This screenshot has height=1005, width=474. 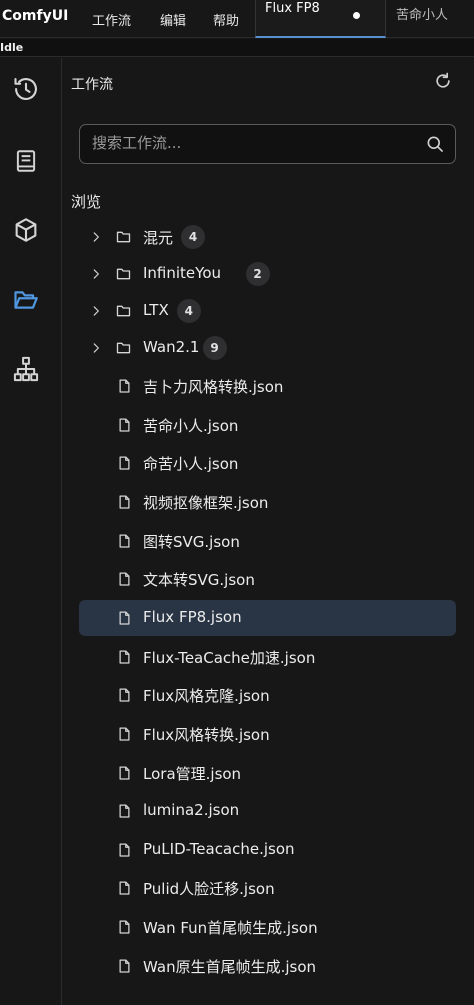 I want to click on book-icon, so click(x=26, y=161).